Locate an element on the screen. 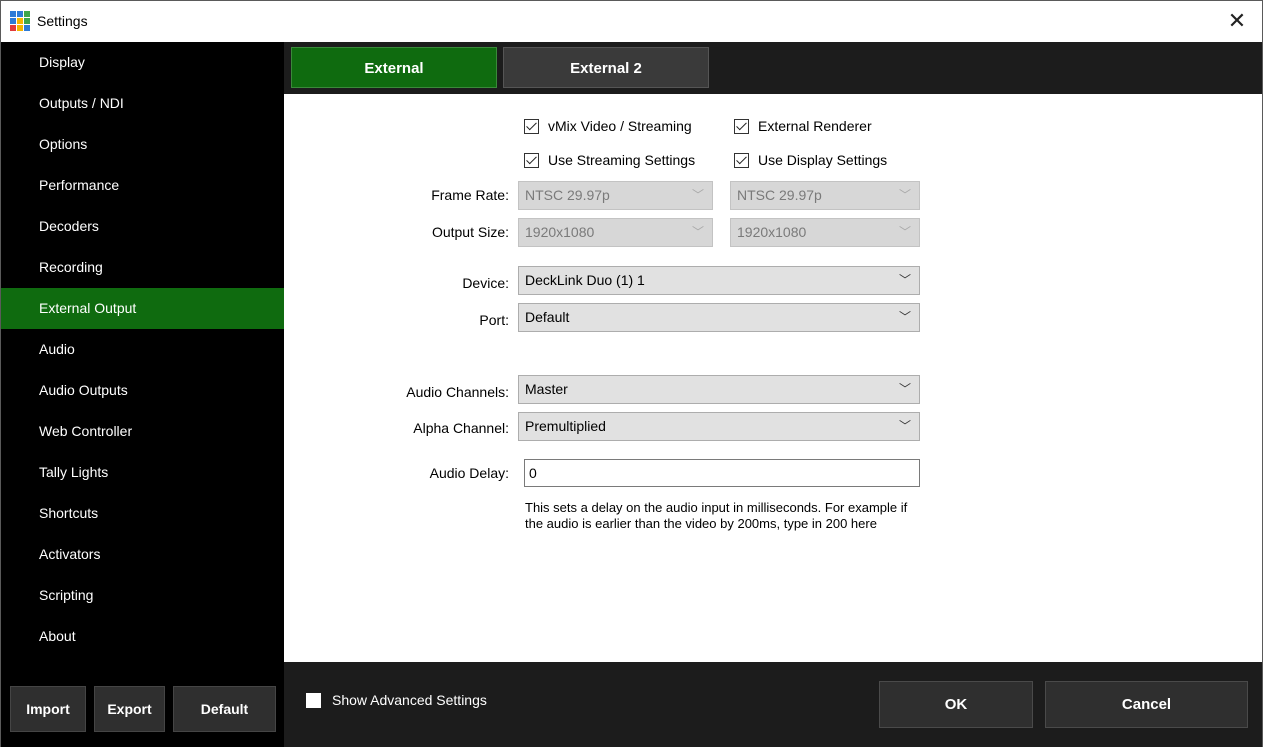  tab-external-2: External 2 is located at coordinates (606, 67).